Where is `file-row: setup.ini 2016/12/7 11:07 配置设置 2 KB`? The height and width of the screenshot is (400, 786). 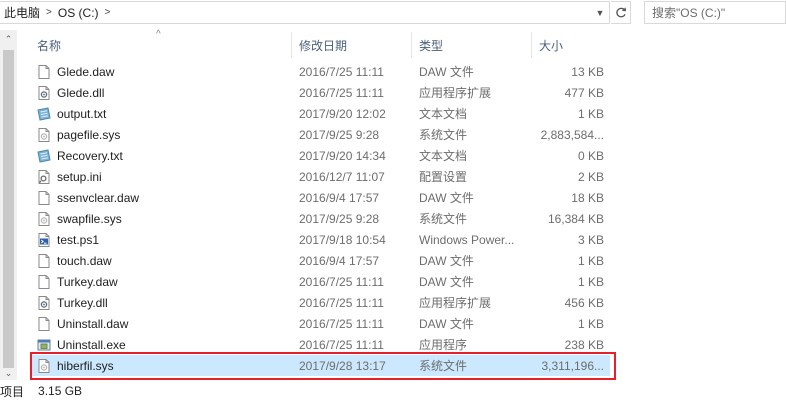
file-row: setup.ini 2016/12/7 11:07 配置设置 2 KB is located at coordinates (320, 176).